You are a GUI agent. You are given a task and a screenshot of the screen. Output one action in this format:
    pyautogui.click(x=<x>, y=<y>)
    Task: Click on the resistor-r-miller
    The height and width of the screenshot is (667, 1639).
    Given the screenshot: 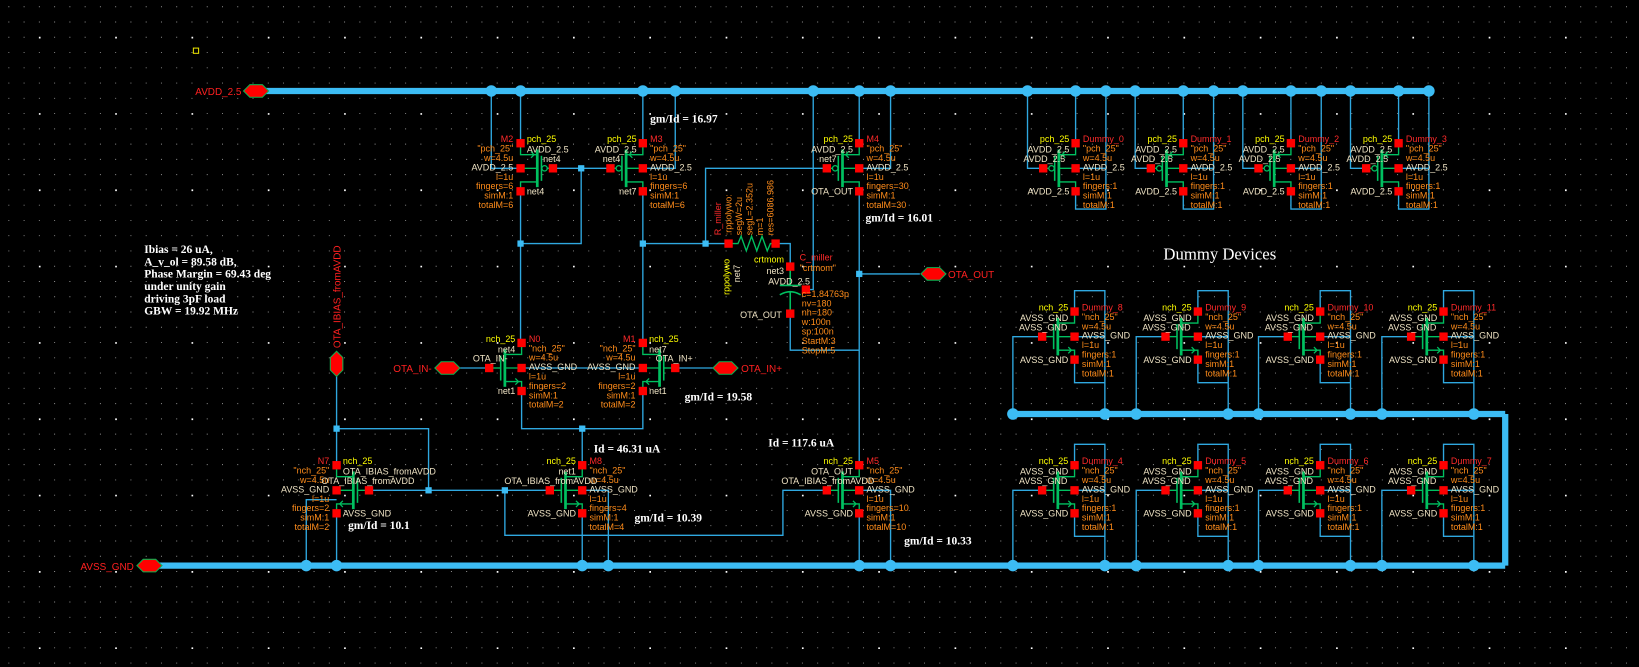 What is the action you would take?
    pyautogui.click(x=752, y=243)
    